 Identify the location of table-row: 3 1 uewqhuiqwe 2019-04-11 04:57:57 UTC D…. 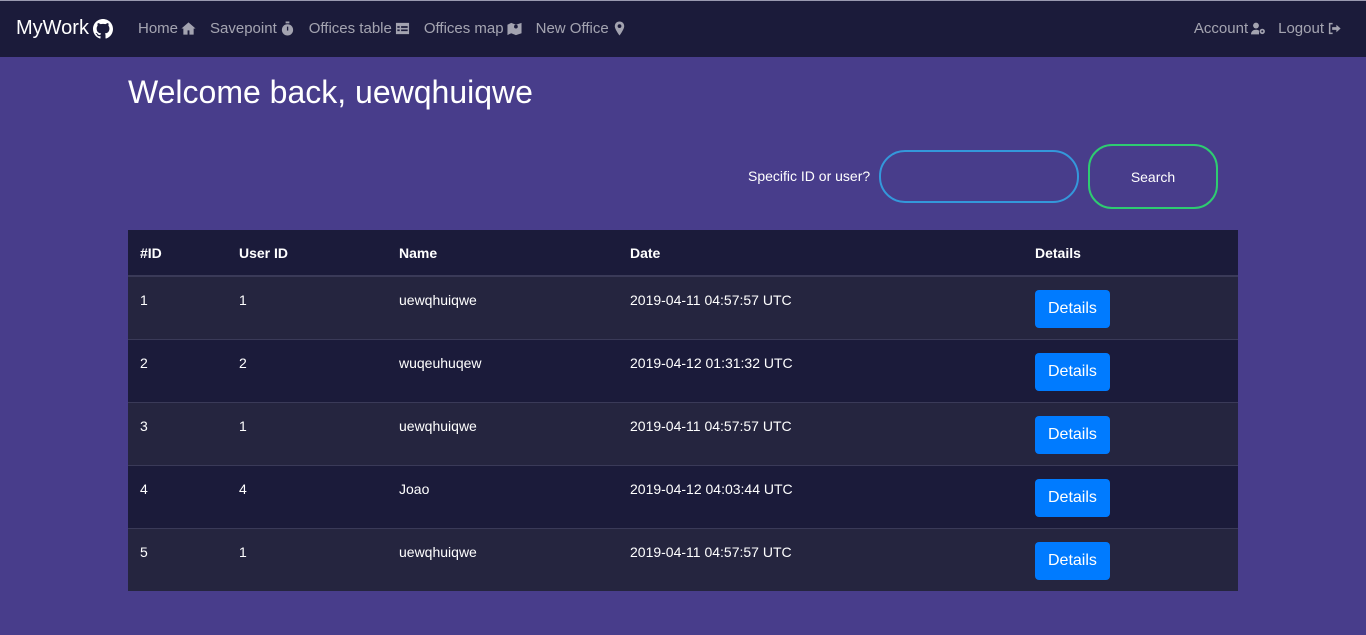
(683, 433).